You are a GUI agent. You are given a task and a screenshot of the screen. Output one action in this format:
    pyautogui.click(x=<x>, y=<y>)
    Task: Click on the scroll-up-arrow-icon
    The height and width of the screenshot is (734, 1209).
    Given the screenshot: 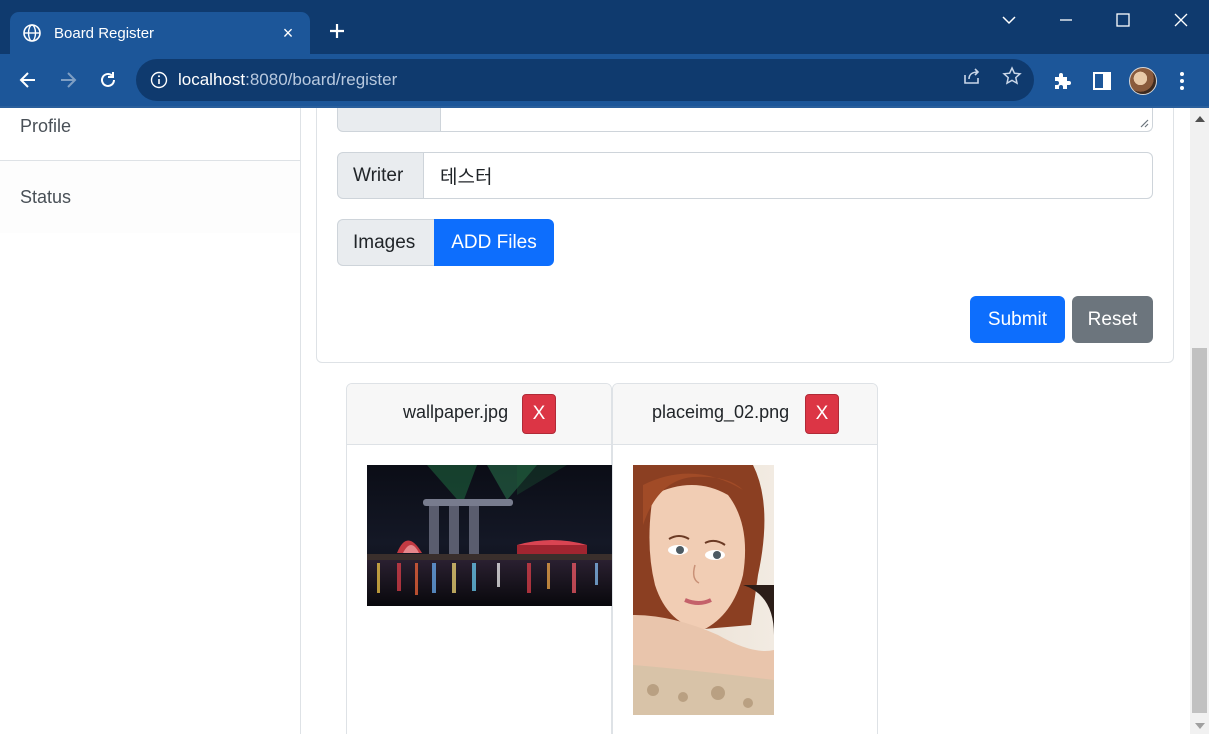 What is the action you would take?
    pyautogui.click(x=1199, y=118)
    